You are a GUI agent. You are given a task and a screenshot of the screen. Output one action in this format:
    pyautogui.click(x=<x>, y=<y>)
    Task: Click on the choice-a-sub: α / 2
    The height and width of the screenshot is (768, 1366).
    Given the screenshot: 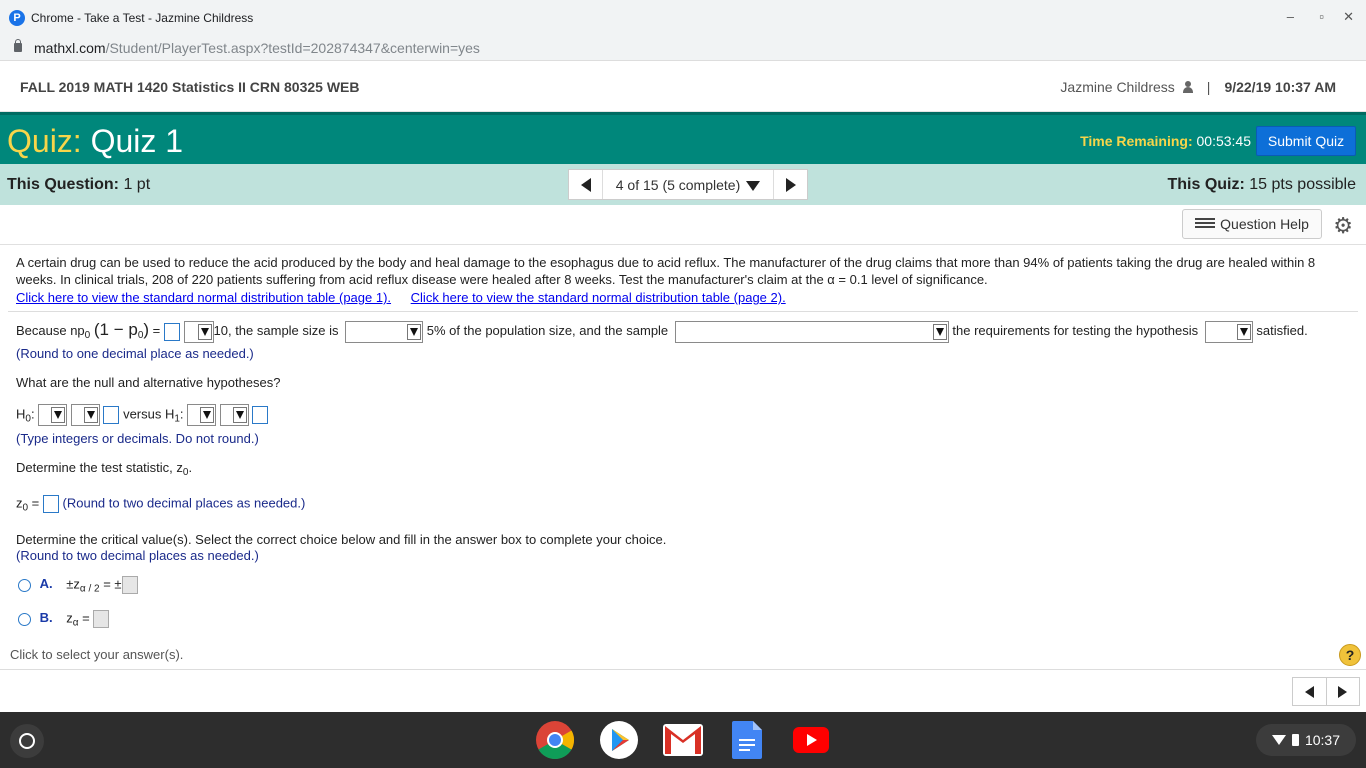 What is the action you would take?
    pyautogui.click(x=89, y=589)
    